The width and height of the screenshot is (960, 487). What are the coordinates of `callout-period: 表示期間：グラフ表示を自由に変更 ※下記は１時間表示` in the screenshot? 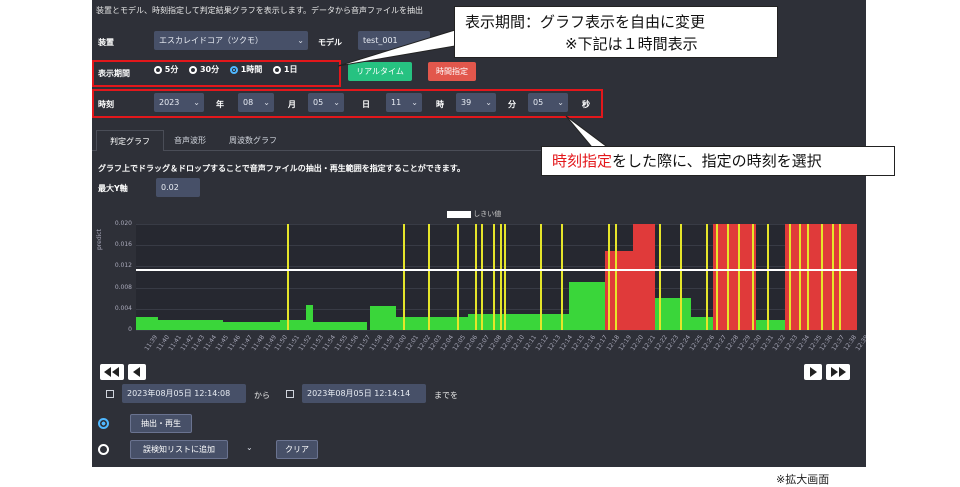 It's located at (616, 32).